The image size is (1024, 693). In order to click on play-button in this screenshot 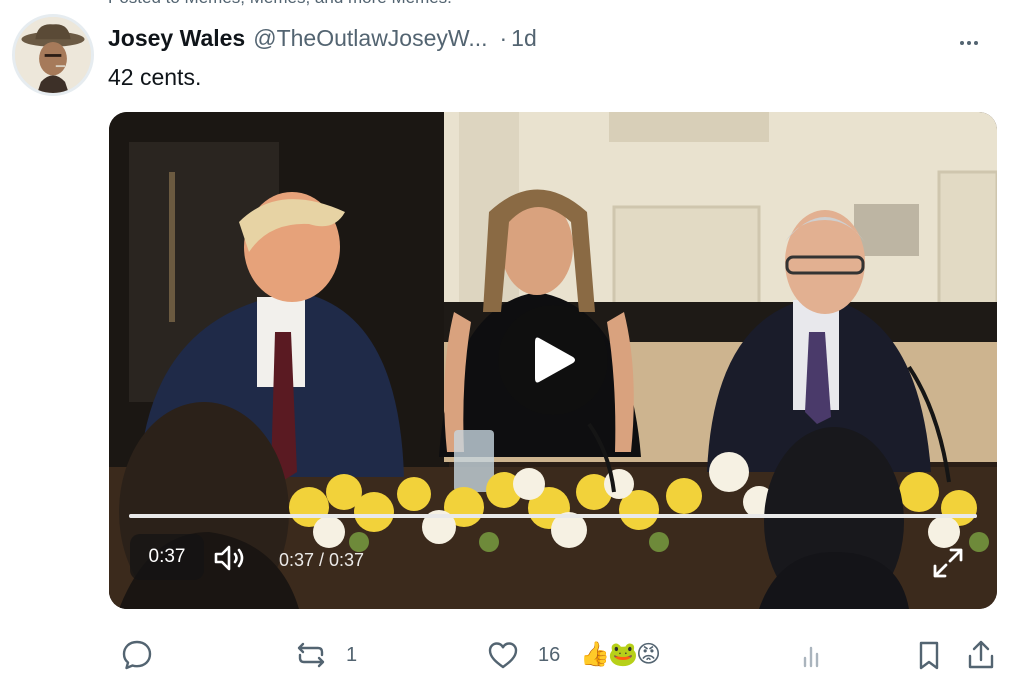, I will do `click(553, 360)`.